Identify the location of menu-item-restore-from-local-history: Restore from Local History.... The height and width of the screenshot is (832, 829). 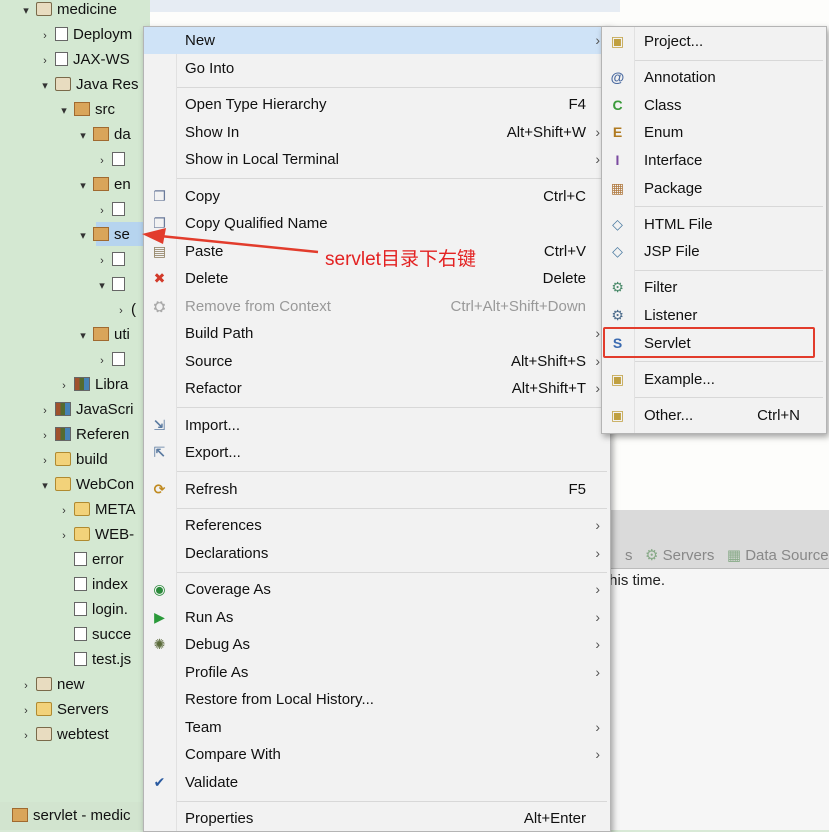
(377, 699).